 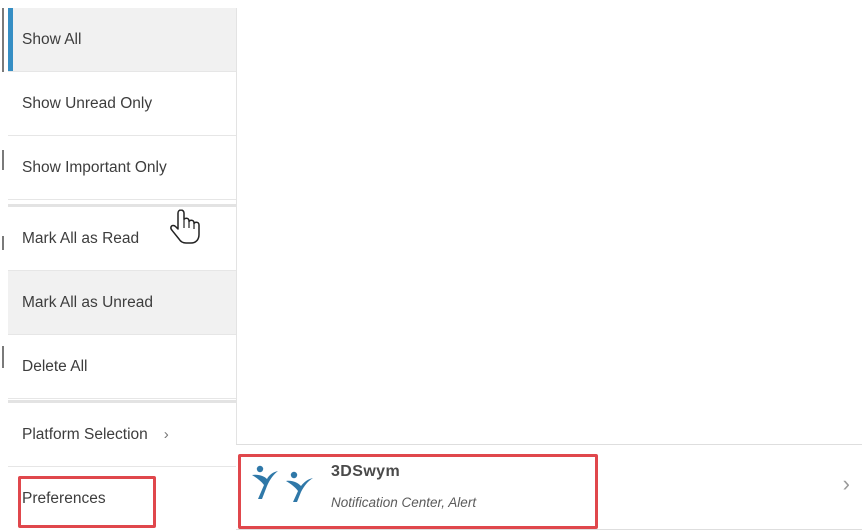 What do you see at coordinates (366, 471) in the screenshot?
I see `app-name: 3DSwym` at bounding box center [366, 471].